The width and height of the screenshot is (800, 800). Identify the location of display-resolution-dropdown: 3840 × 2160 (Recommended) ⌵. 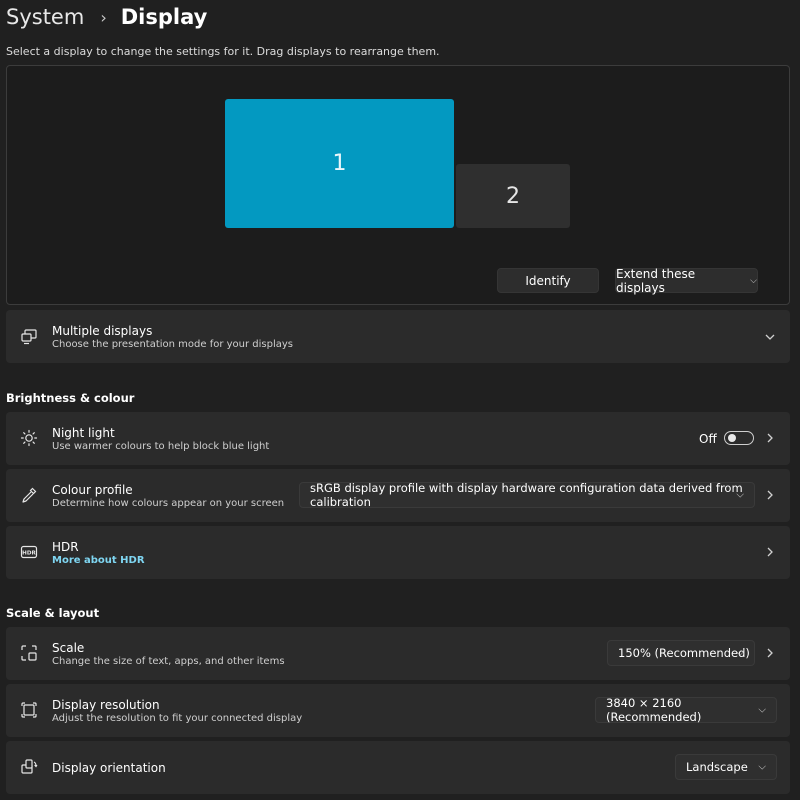
(686, 710).